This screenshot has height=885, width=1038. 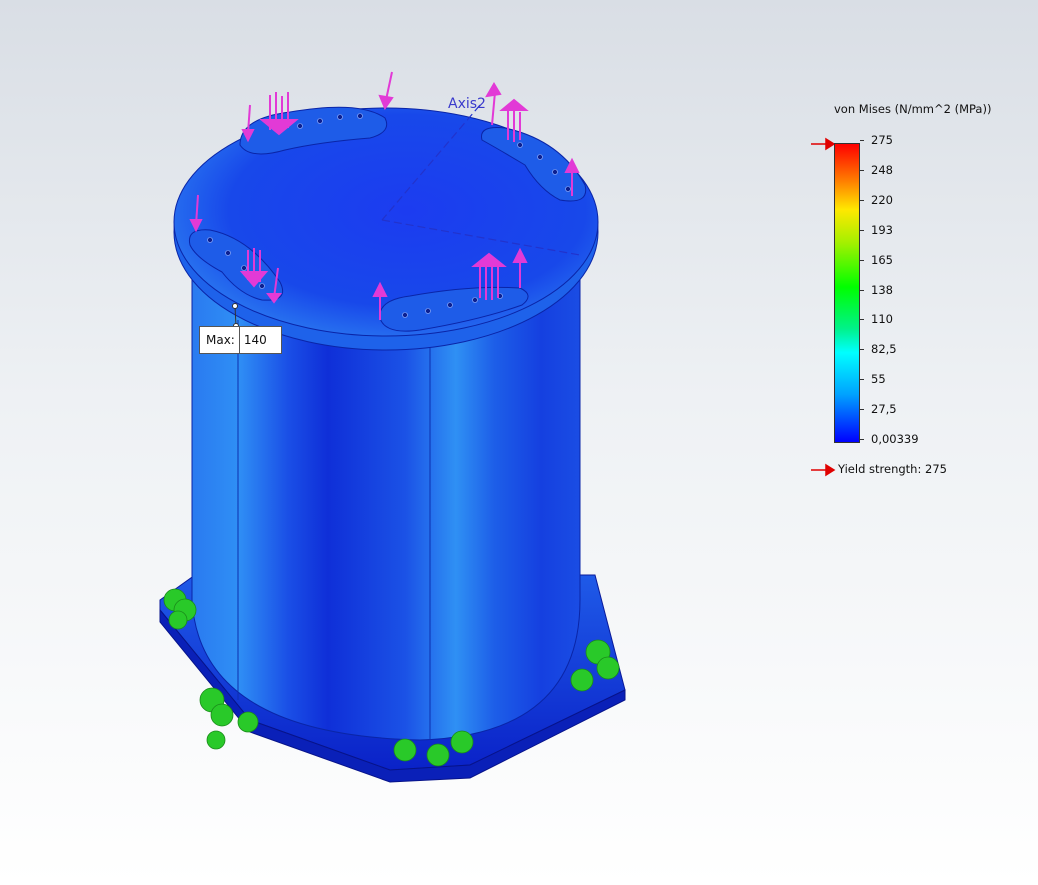 I want to click on colorbar-tick-label: 138, so click(x=882, y=289).